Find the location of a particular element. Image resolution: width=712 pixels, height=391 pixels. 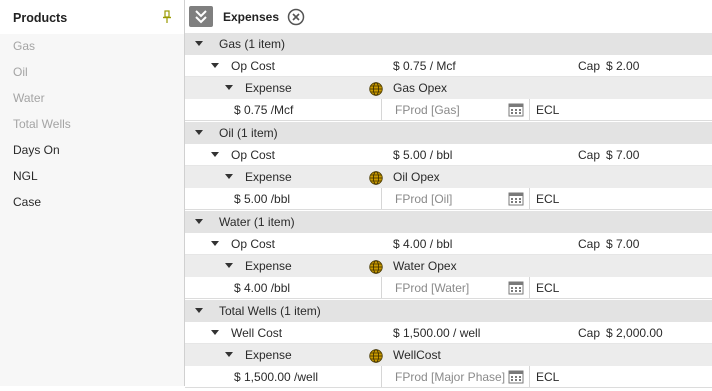

group-label: Gas (1 item) is located at coordinates (252, 44).